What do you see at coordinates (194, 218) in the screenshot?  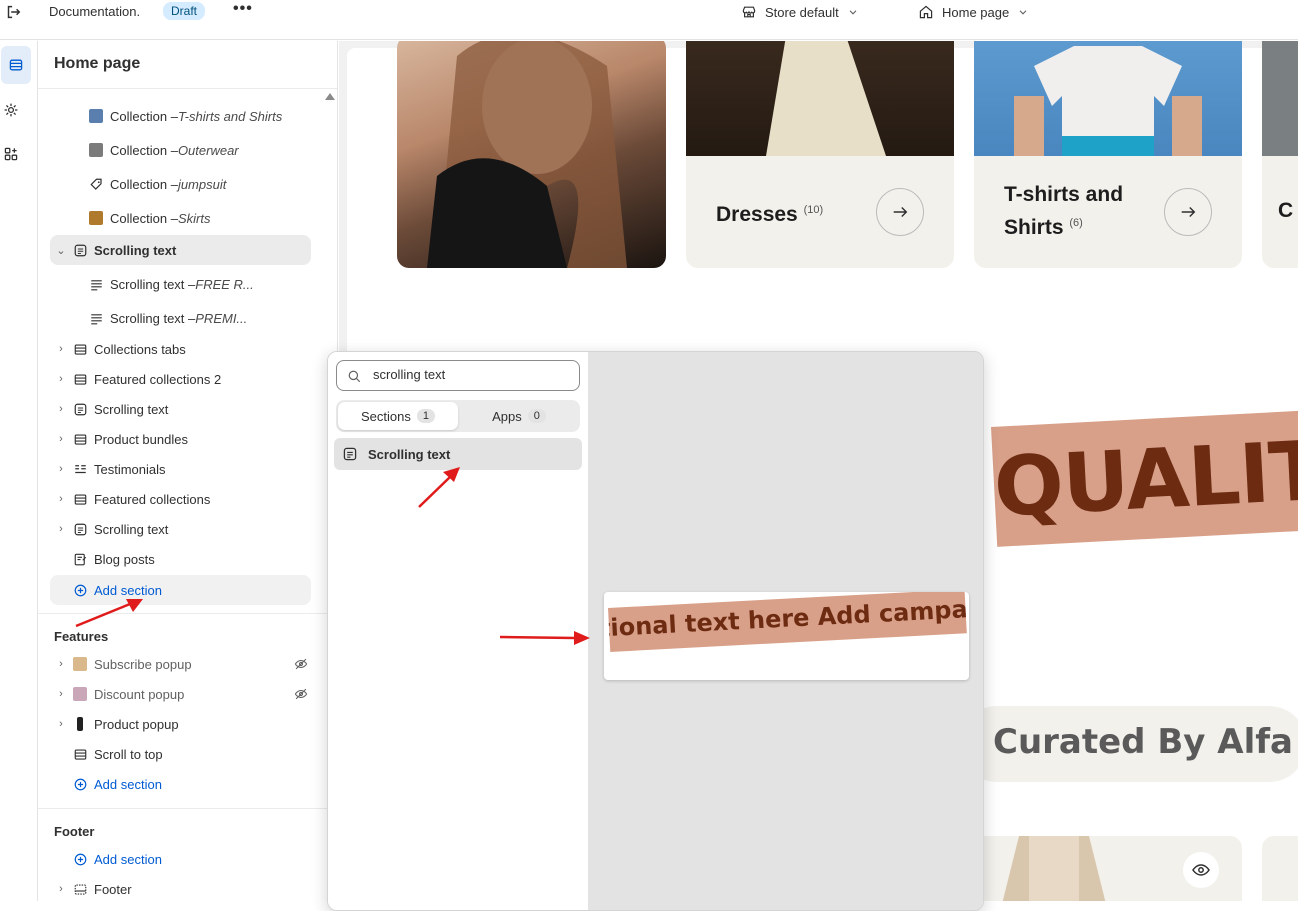 I see `block-sub: Skirts` at bounding box center [194, 218].